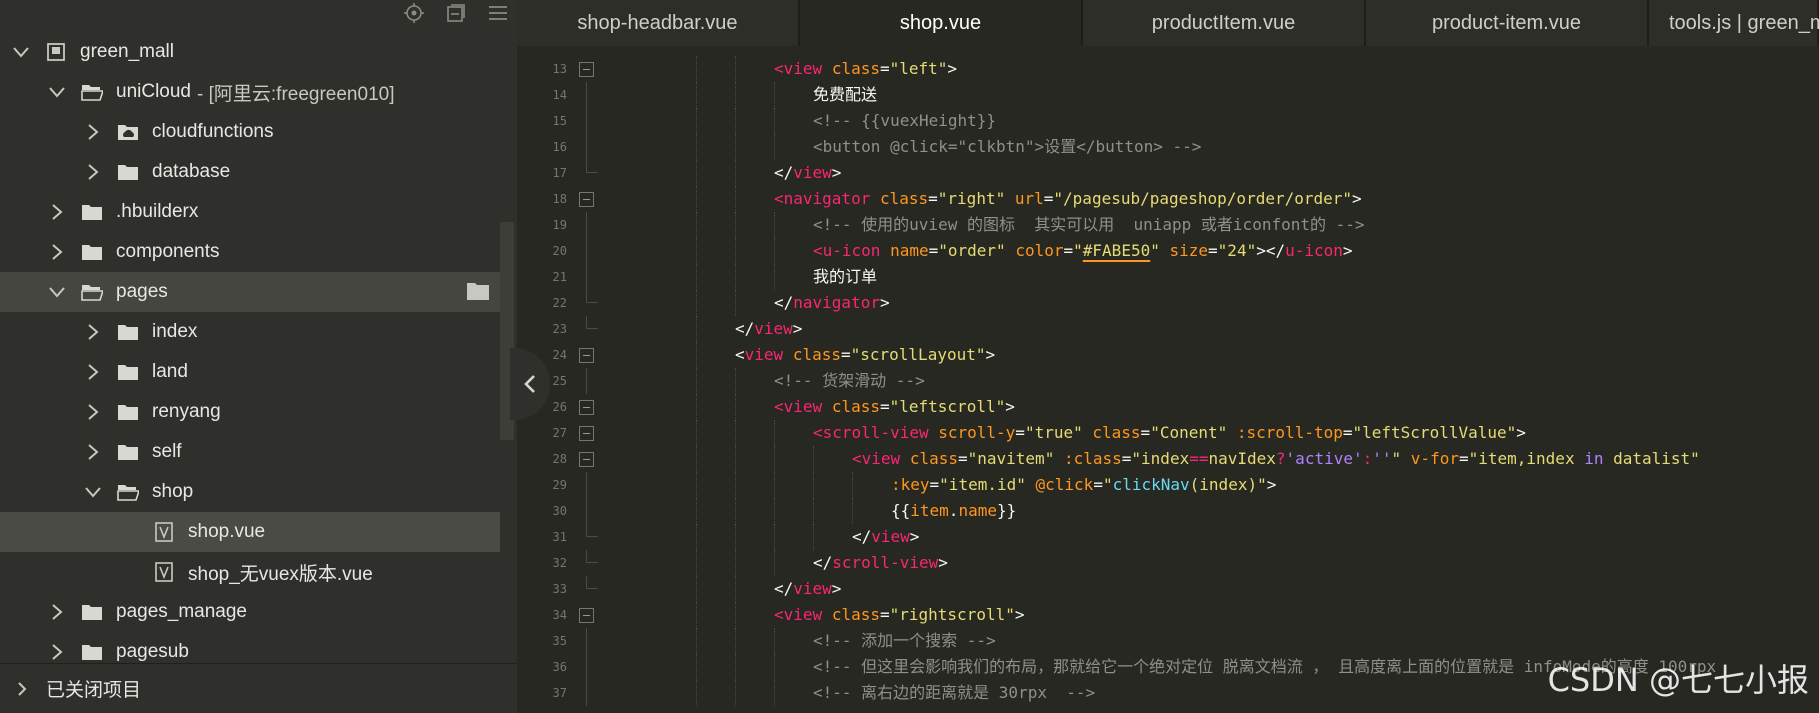 Image resolution: width=1819 pixels, height=713 pixels. Describe the element at coordinates (990, 354) in the screenshot. I see `code-token: >` at that location.